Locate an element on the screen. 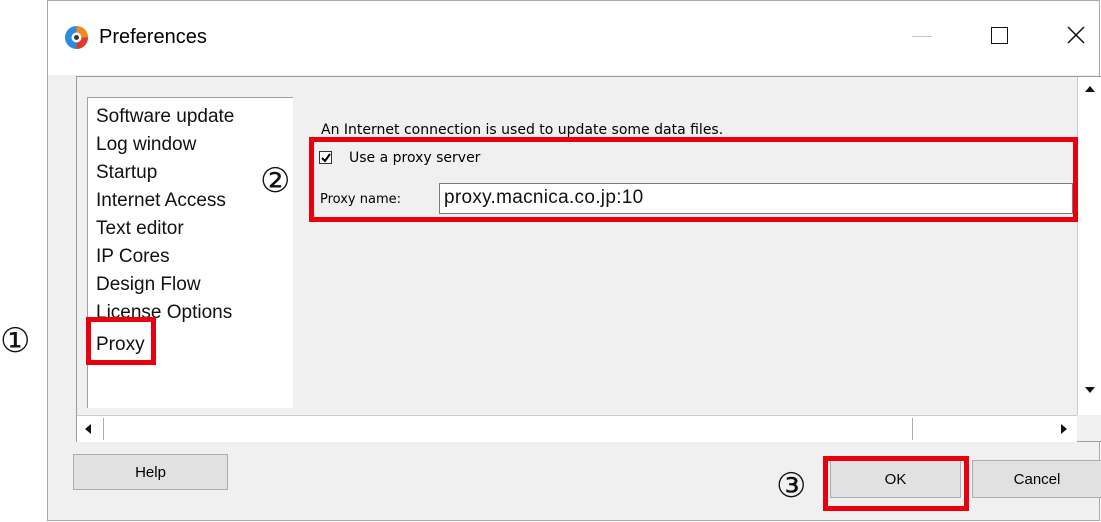  horizontal-scrollbar is located at coordinates (577, 428).